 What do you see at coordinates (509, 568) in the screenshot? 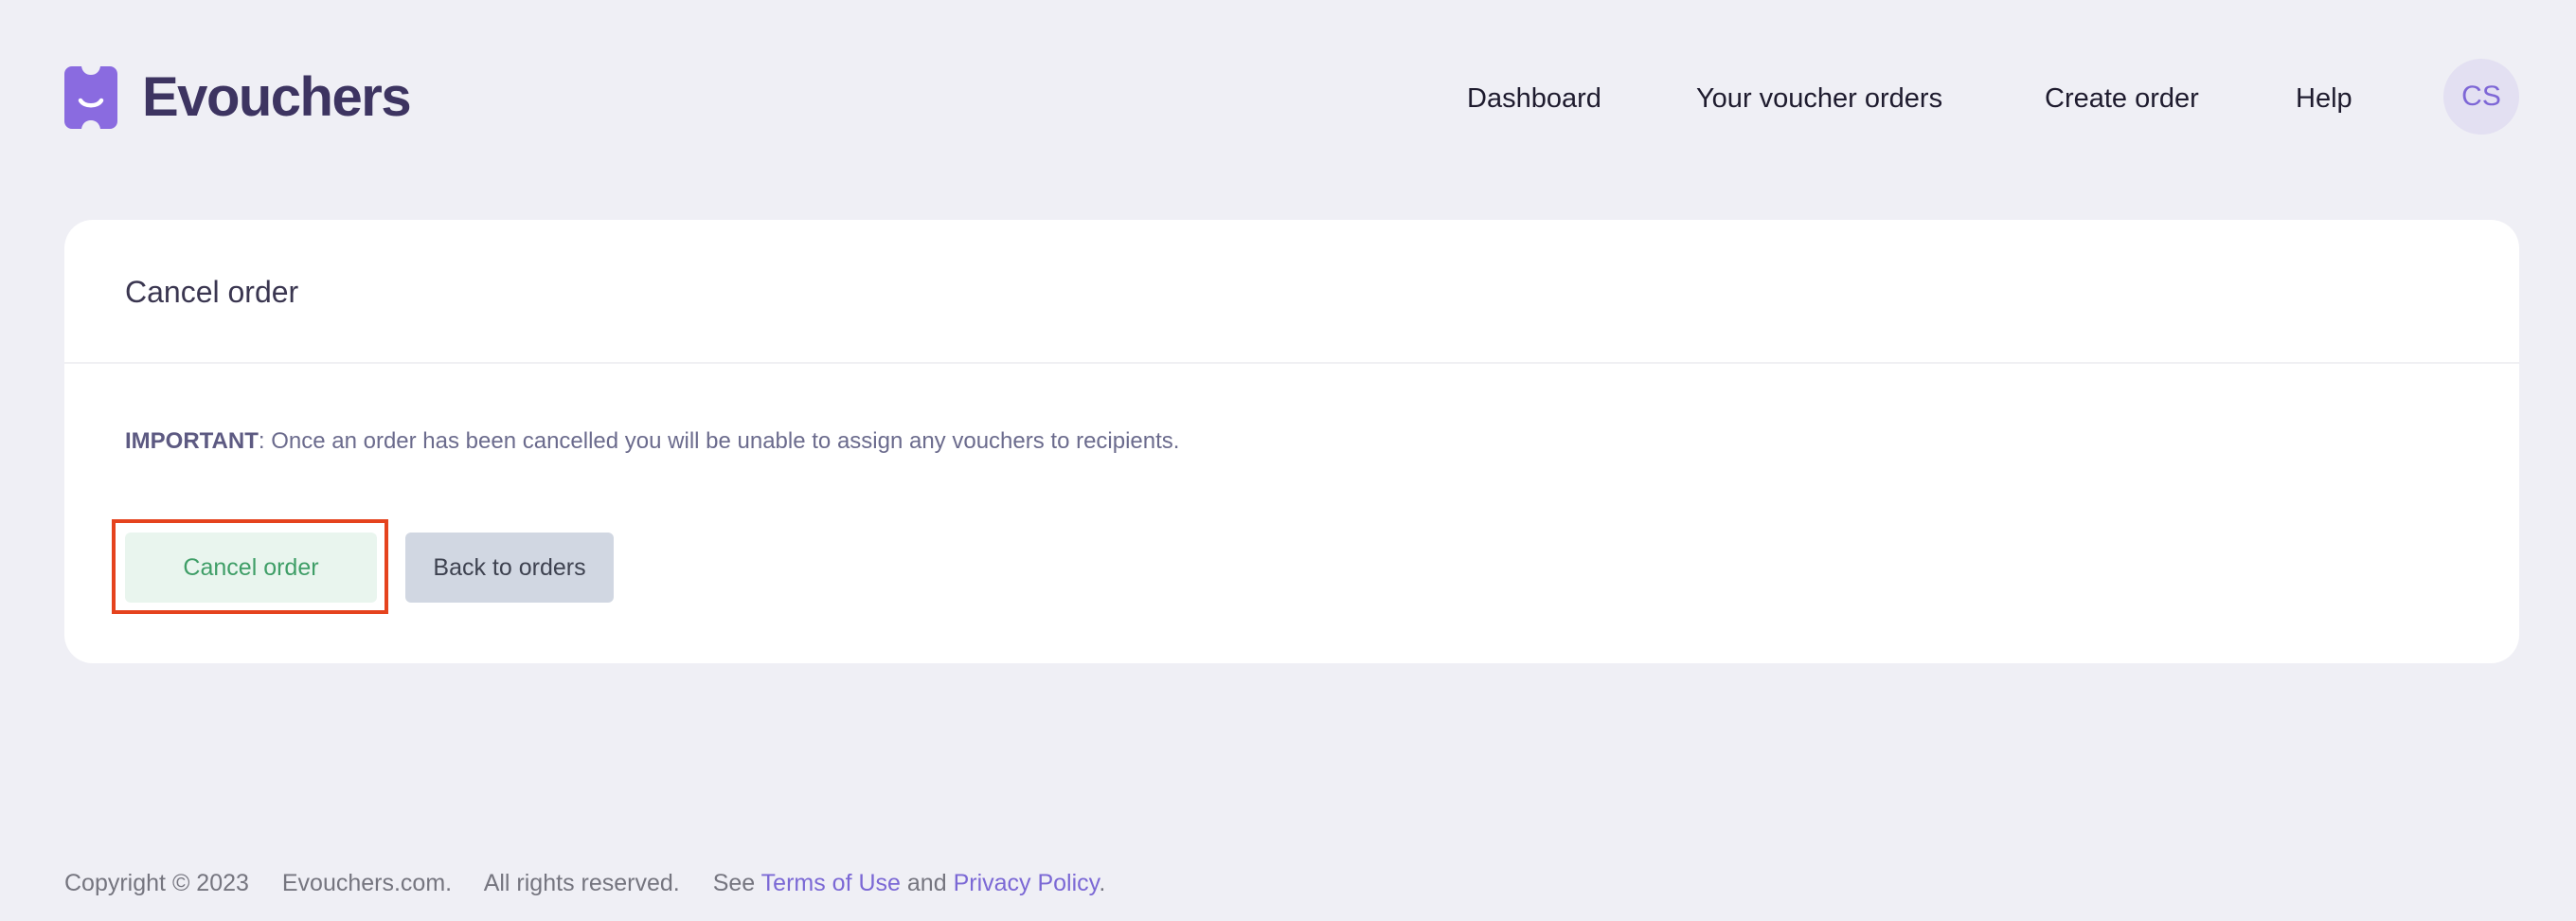
I see `back-to-orders-button: Back to orders` at bounding box center [509, 568].